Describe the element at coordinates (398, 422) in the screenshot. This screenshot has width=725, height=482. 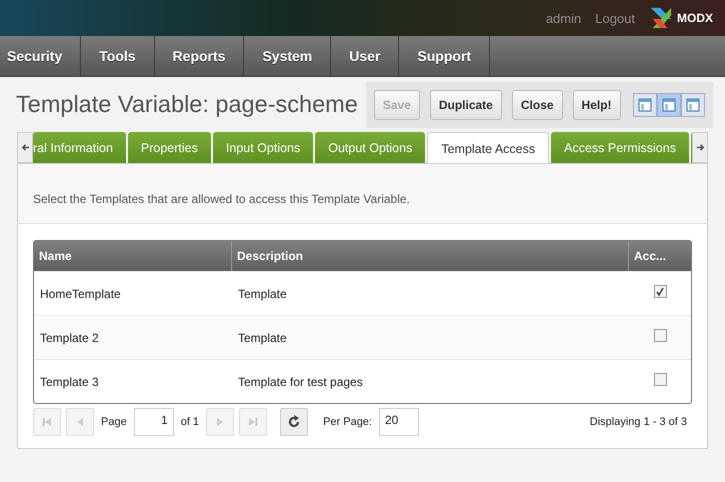
I see `per-page-input: 20` at that location.